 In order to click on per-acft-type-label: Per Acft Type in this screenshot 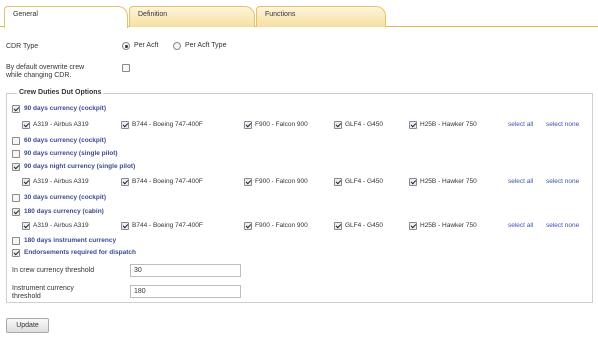, I will do `click(205, 46)`.